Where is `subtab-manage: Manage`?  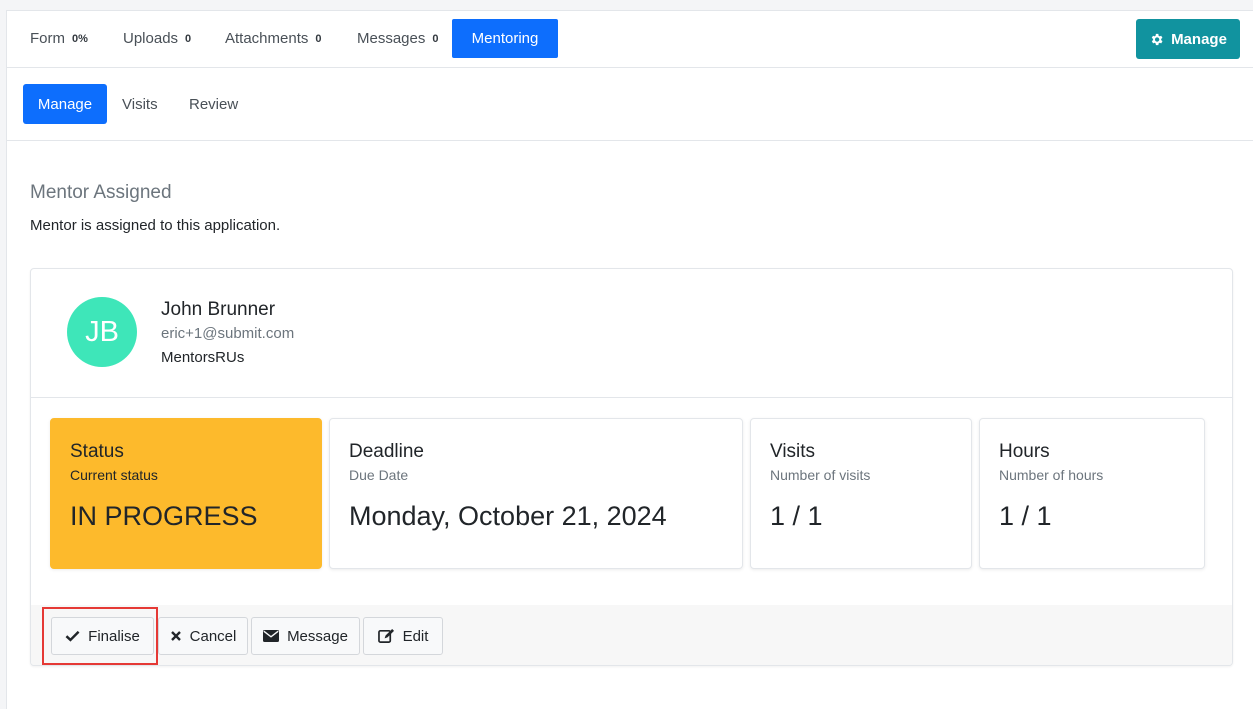 subtab-manage: Manage is located at coordinates (65, 104).